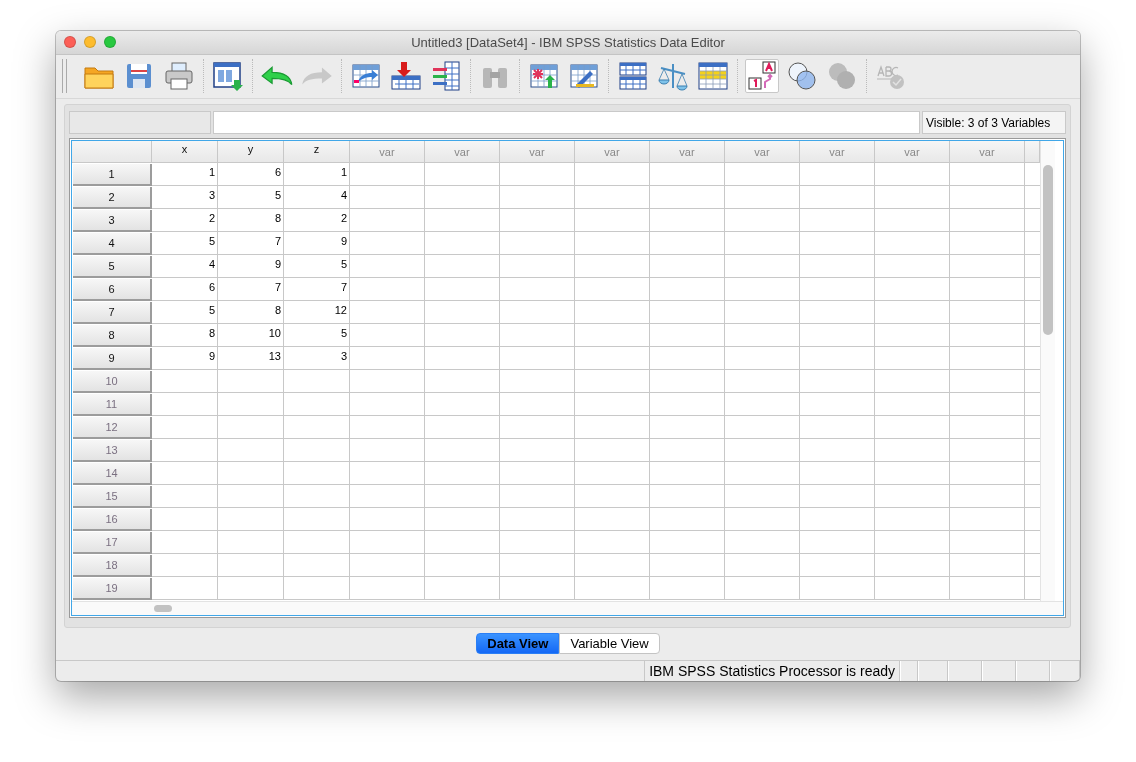  What do you see at coordinates (112, 474) in the screenshot?
I see `row-header: 14` at bounding box center [112, 474].